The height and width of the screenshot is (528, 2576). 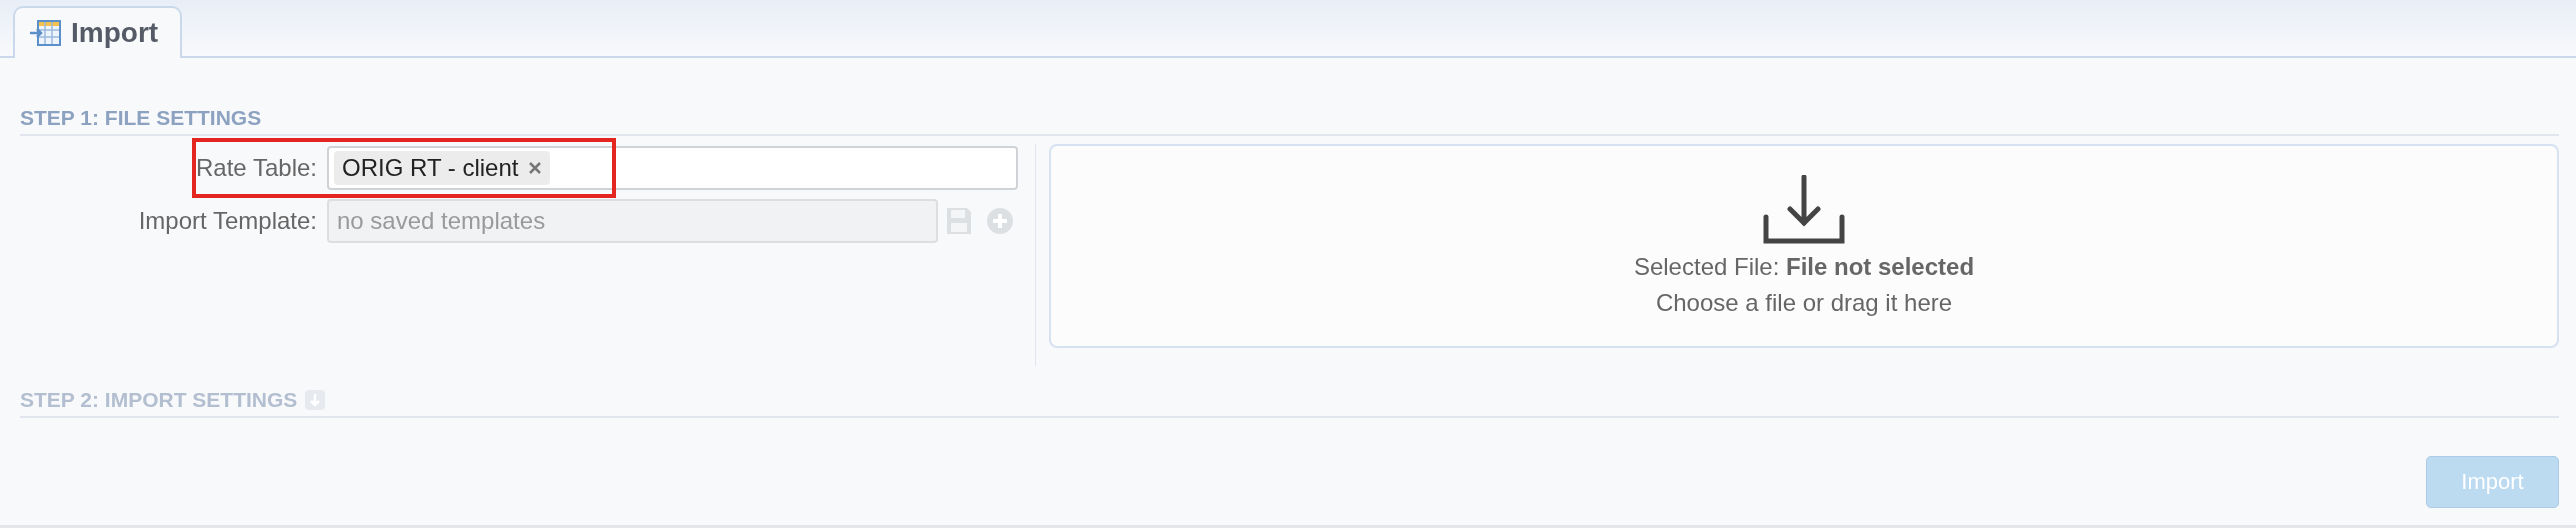 What do you see at coordinates (1804, 267) in the screenshot?
I see `selected-file-text: Selected File: File not selected` at bounding box center [1804, 267].